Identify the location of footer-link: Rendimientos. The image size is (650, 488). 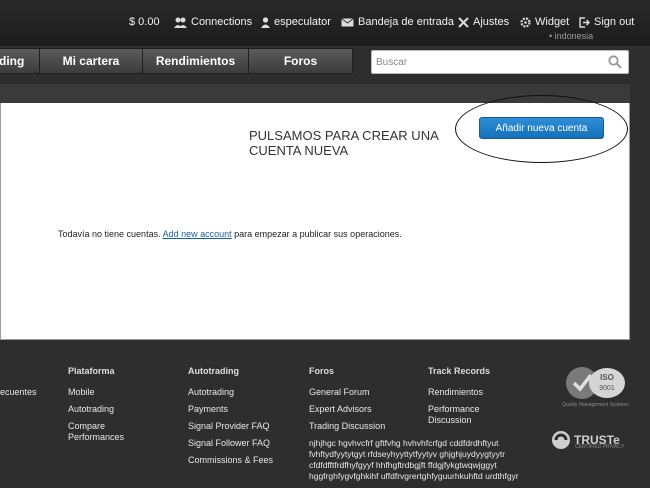
(455, 392).